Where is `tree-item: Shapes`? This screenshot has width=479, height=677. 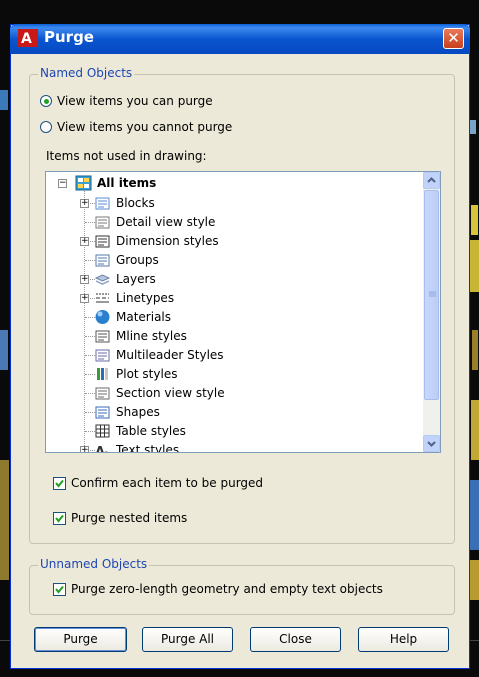 tree-item: Shapes is located at coordinates (235, 412).